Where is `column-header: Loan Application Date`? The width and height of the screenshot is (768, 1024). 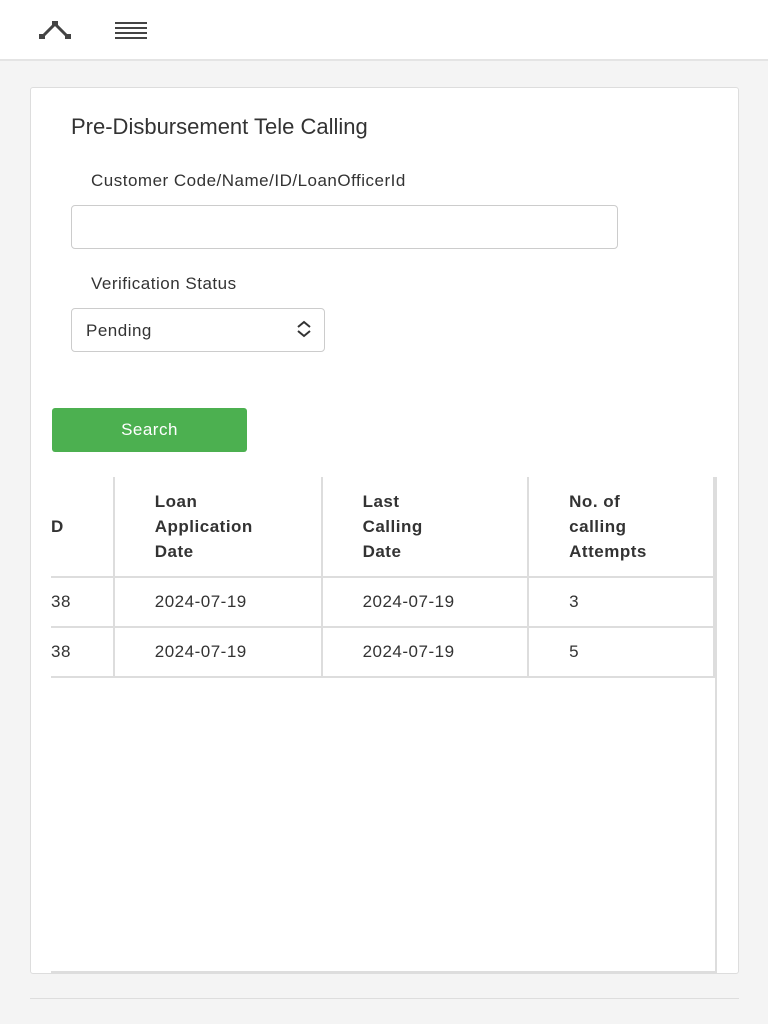
column-header: Loan Application Date is located at coordinates (217, 527).